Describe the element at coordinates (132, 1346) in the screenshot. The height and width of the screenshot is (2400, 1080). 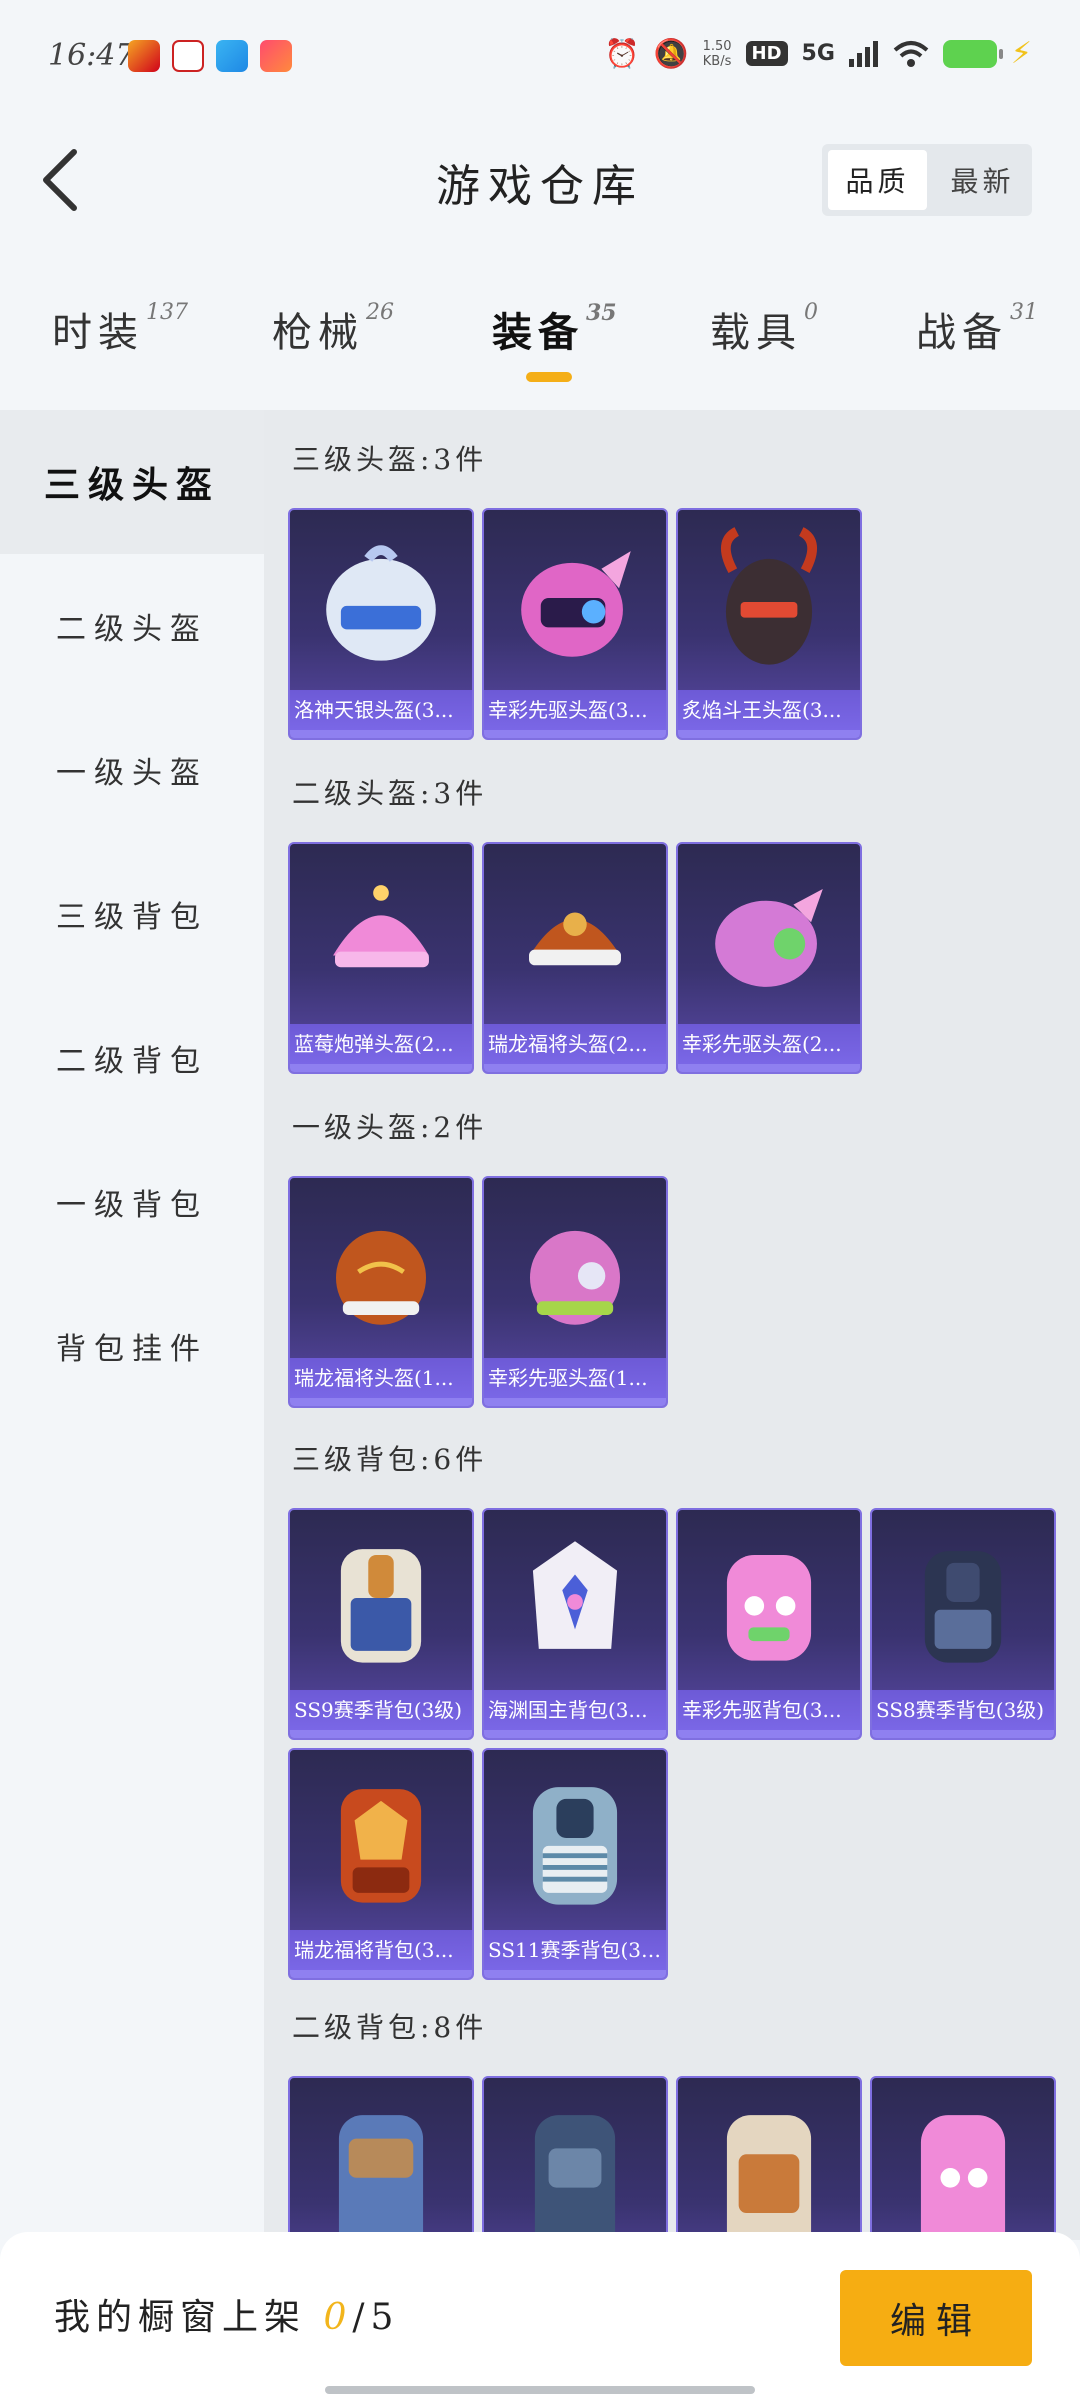
I see `sidebar-item-backpack-pendant: 背包挂件` at that location.